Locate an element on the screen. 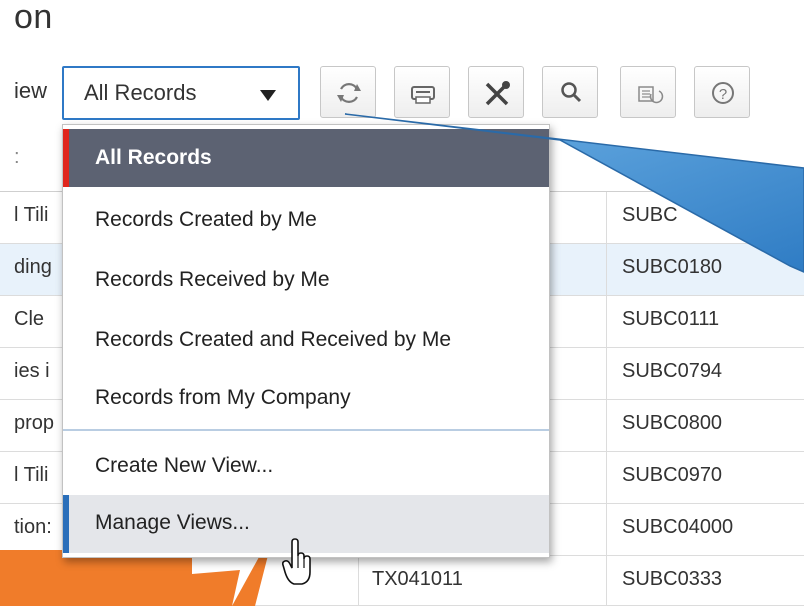  menu-item-label: Records from My Company is located at coordinates (223, 397).